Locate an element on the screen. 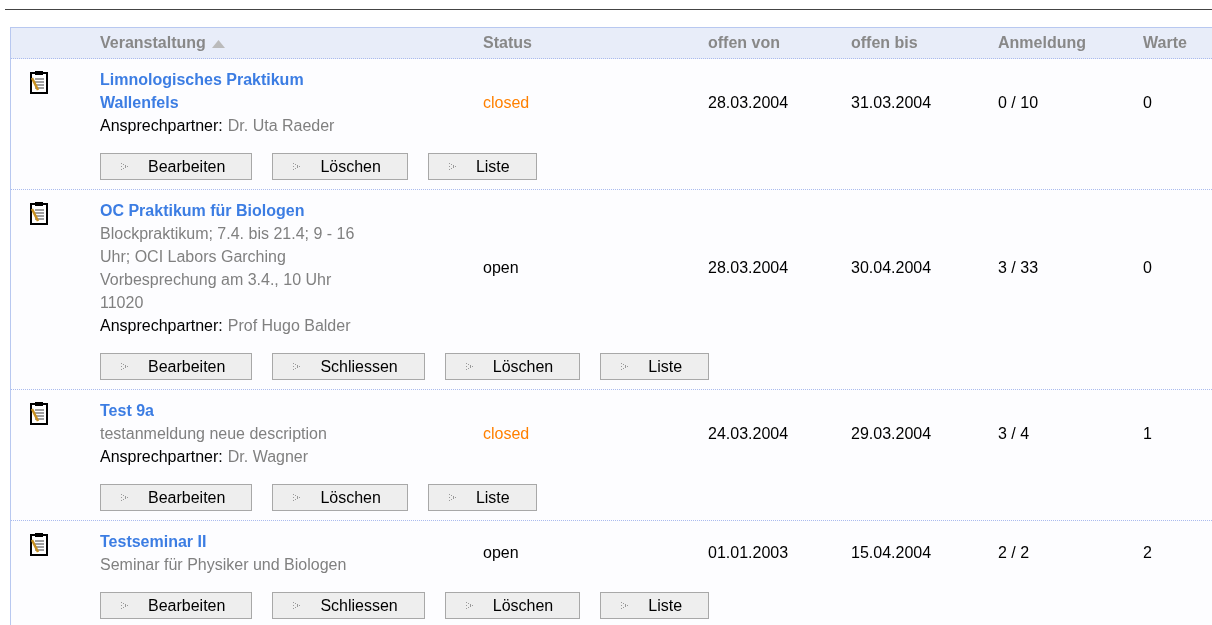 The image size is (1212, 625). column-header: offen bis is located at coordinates (884, 43).